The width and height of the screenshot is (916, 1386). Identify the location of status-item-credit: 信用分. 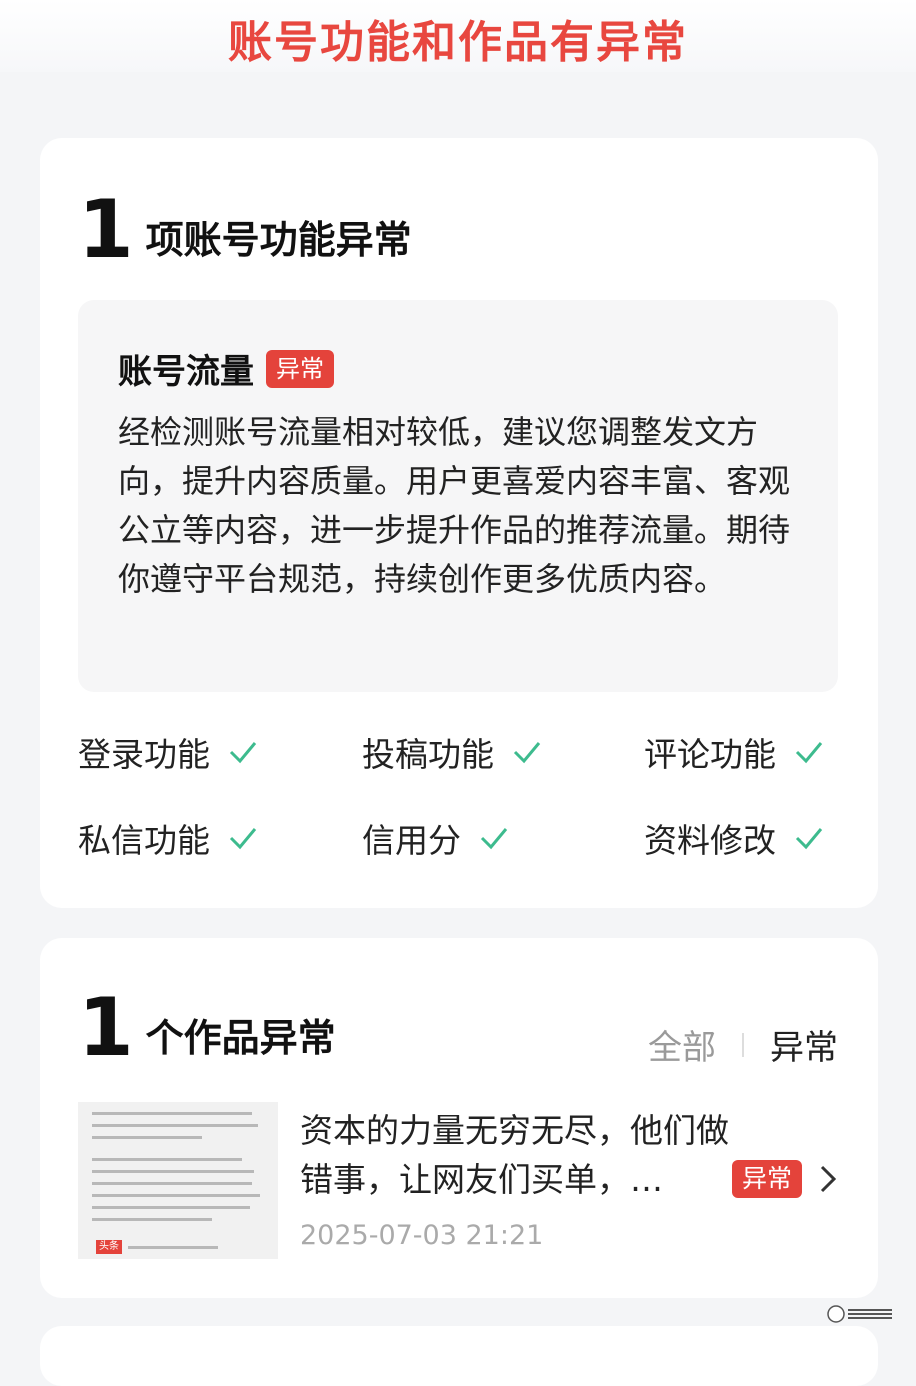
(435, 838).